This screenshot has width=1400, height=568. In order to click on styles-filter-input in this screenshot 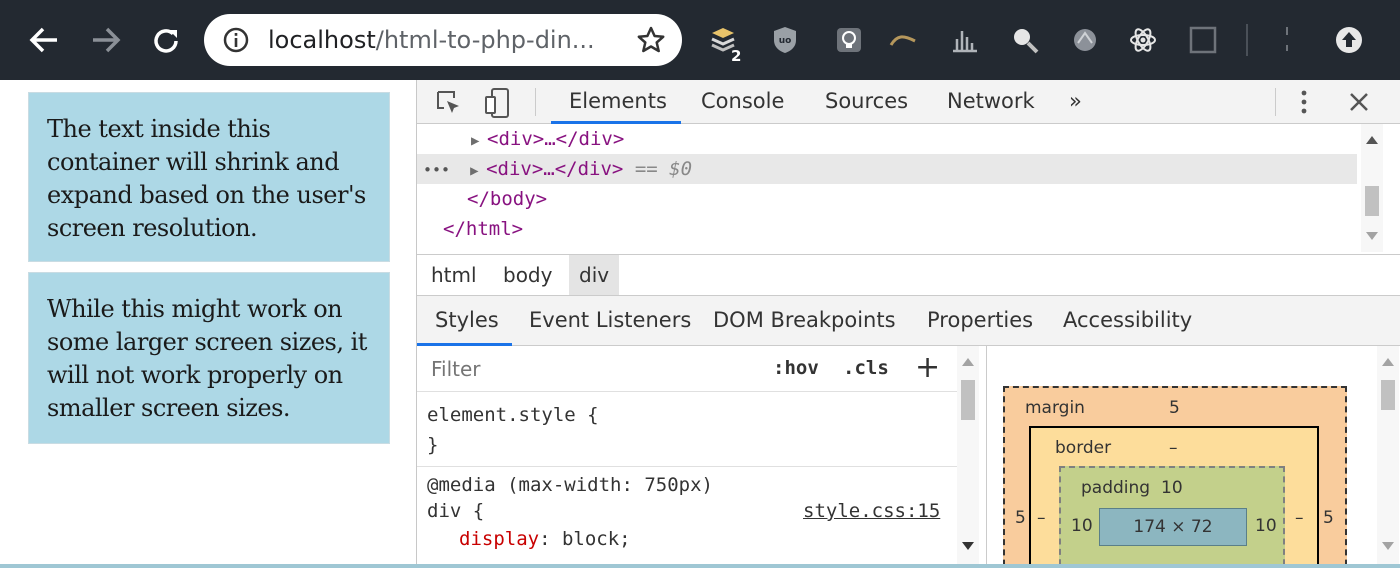, I will do `click(588, 369)`.